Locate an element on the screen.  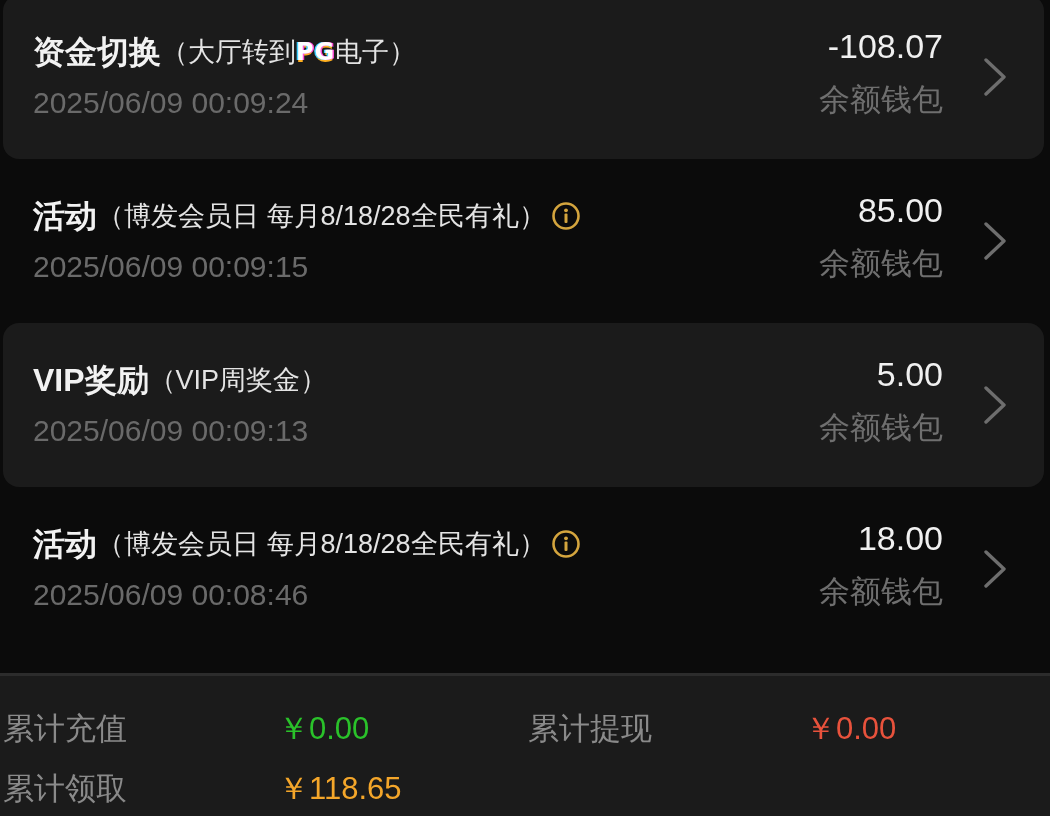
record-title: 资金切换 is located at coordinates (97, 52).